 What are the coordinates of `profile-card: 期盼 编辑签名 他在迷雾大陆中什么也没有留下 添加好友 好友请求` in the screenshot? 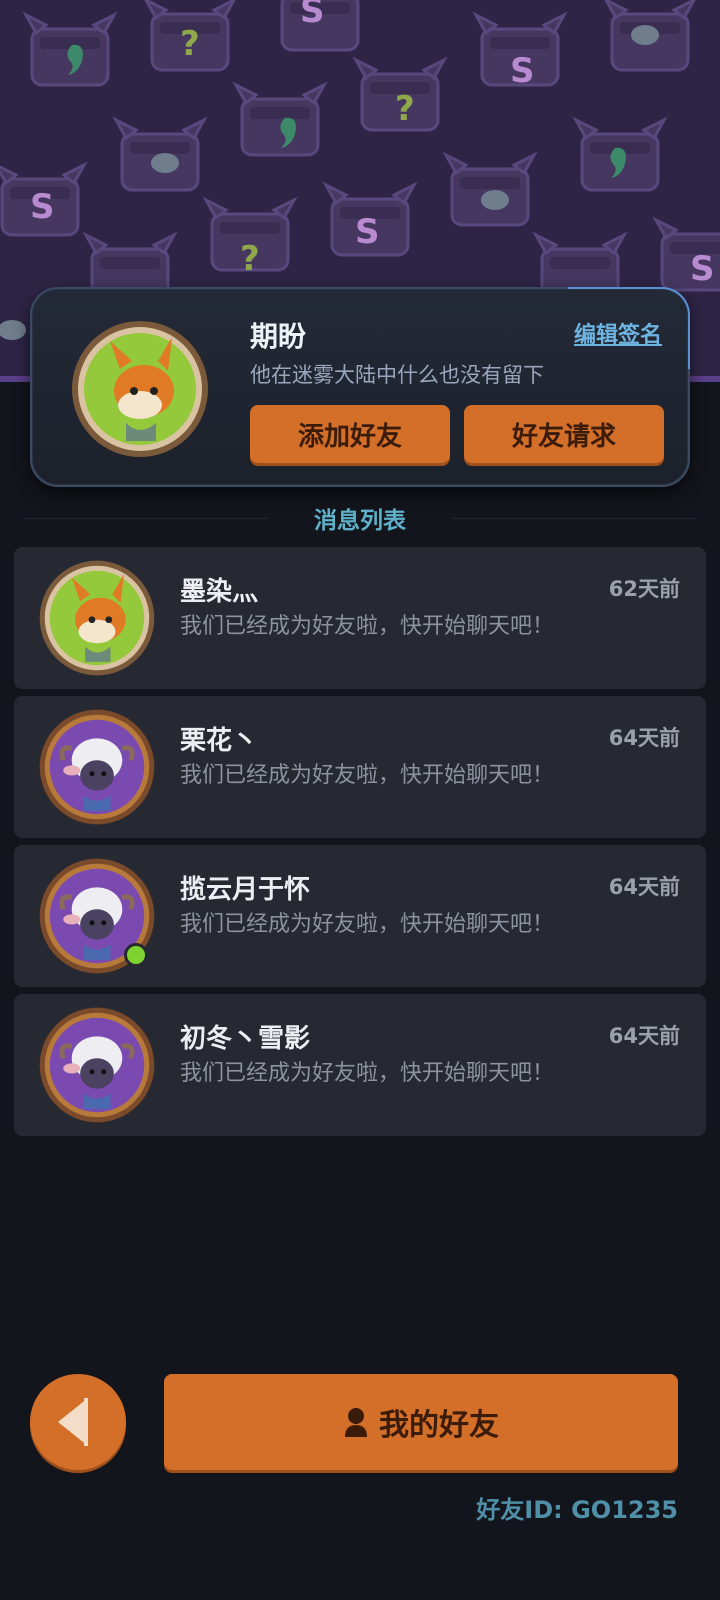 It's located at (360, 387).